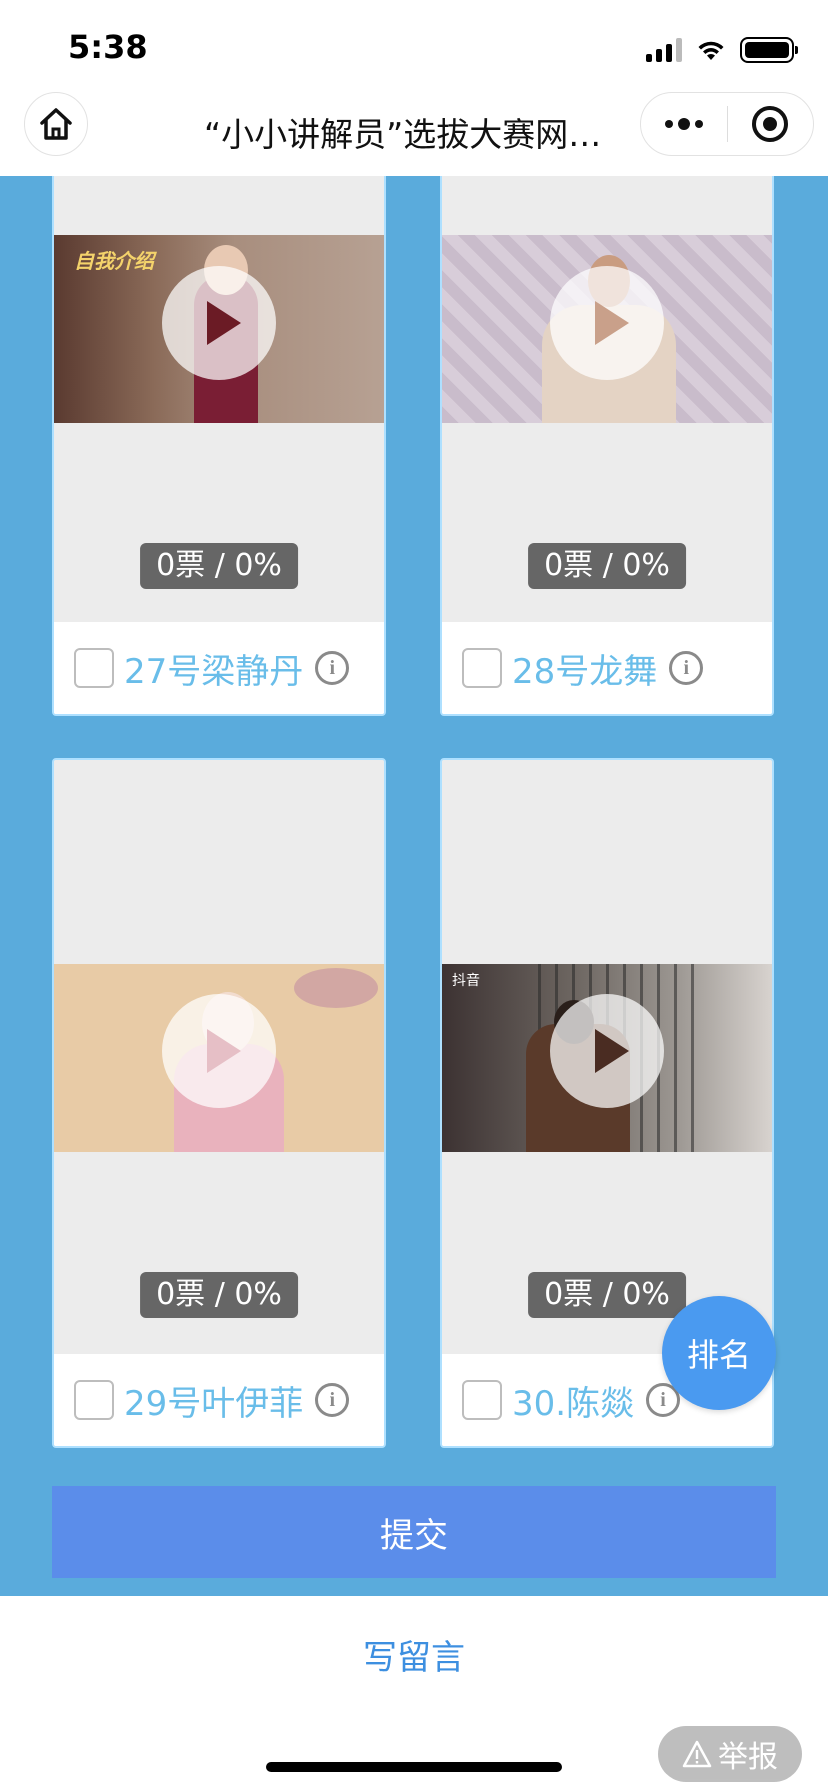 The image size is (828, 1792). What do you see at coordinates (213, 1400) in the screenshot?
I see `candidate-name: 29号叶伊菲` at bounding box center [213, 1400].